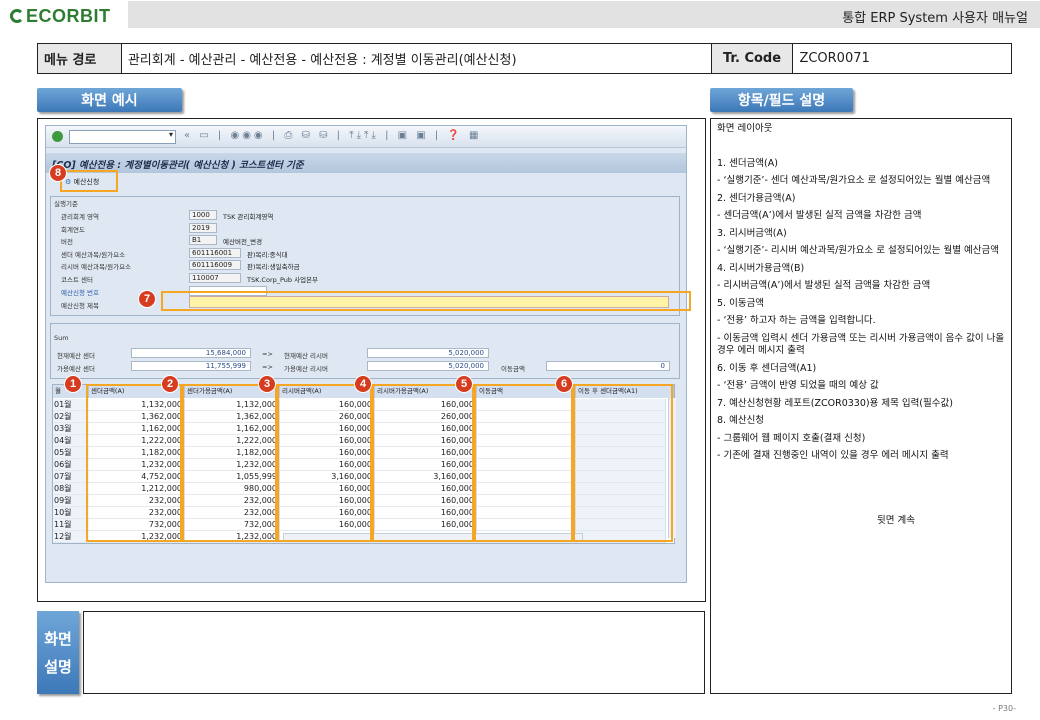 The width and height of the screenshot is (1040, 720). Describe the element at coordinates (513, 369) in the screenshot. I see `move-sum-label: 이동금액` at that location.